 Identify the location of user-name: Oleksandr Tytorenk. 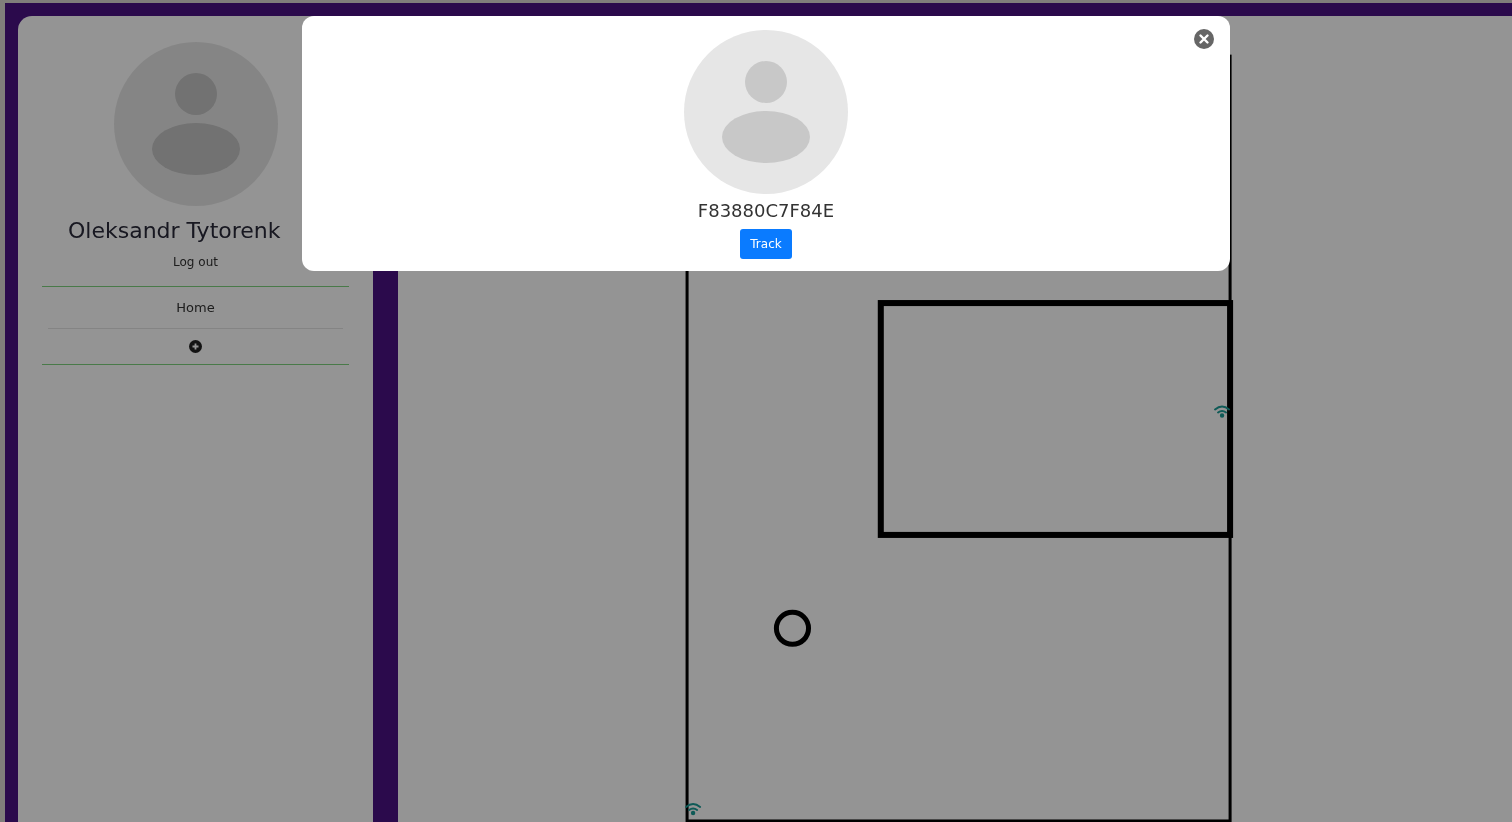
(174, 230).